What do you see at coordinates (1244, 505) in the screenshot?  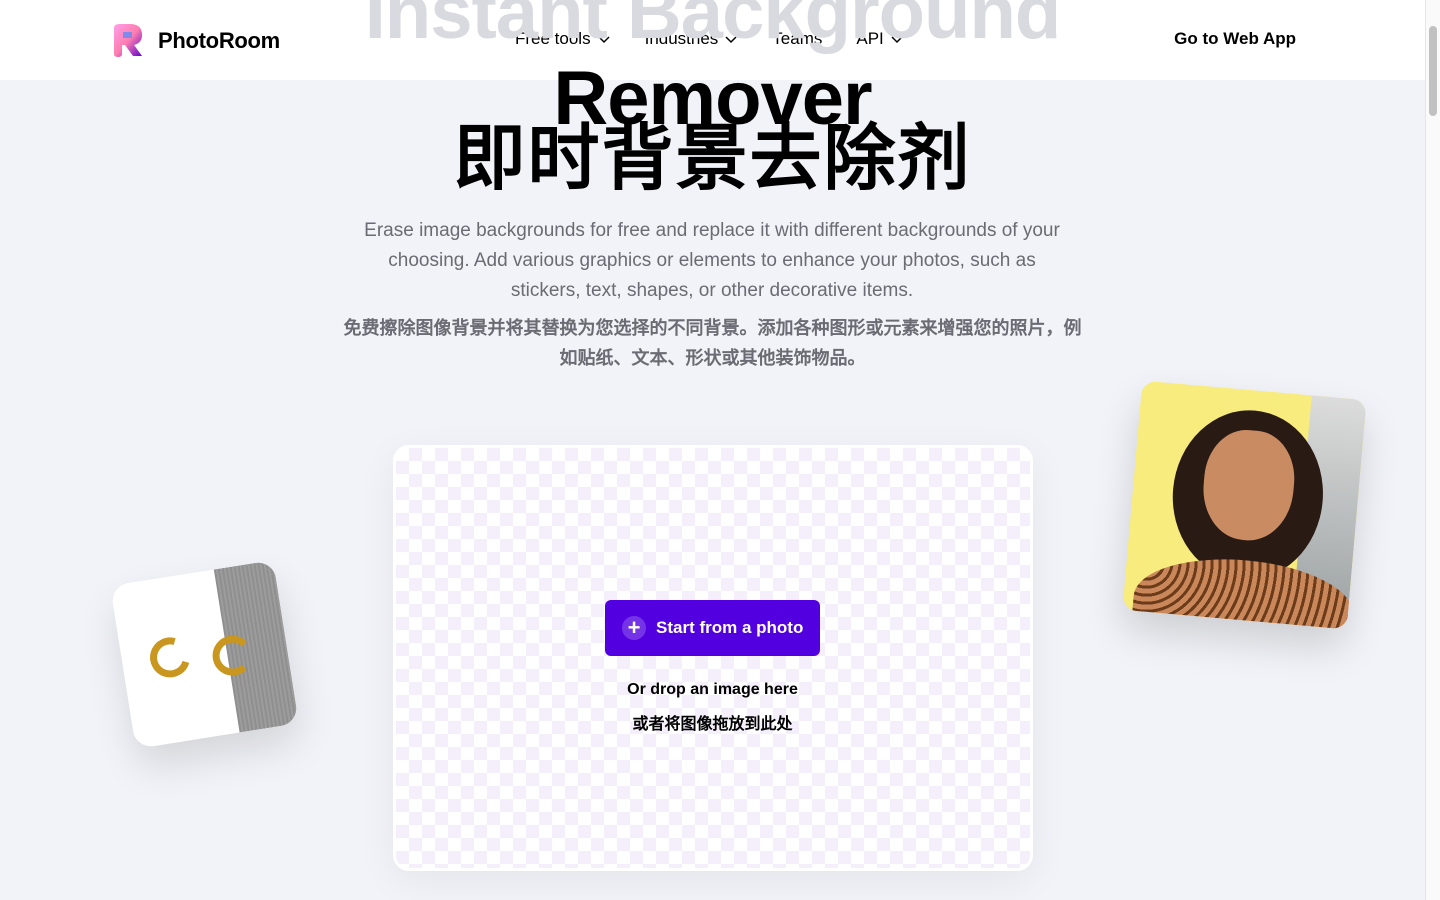 I see `woman-example-image` at bounding box center [1244, 505].